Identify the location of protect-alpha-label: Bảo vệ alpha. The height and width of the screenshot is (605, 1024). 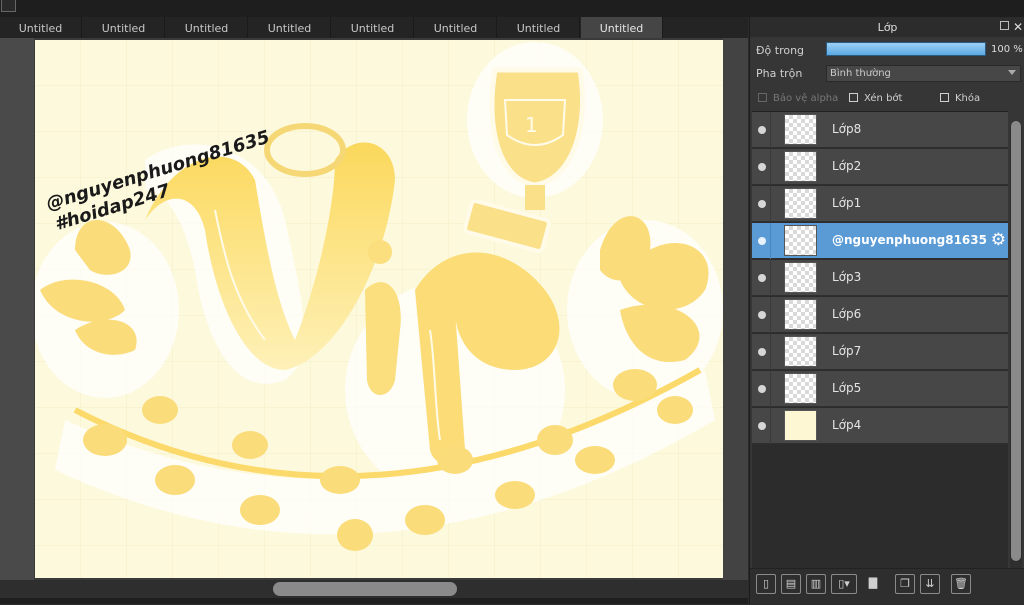
(806, 98).